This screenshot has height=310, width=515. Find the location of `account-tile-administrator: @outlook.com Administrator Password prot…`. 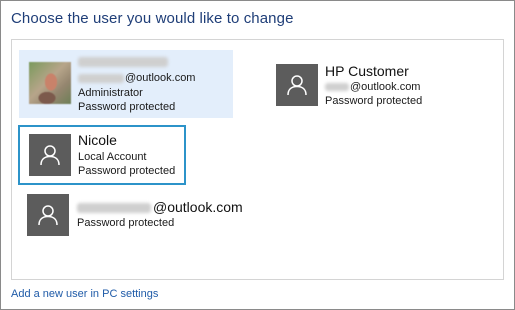

account-tile-administrator: @outlook.com Administrator Password prot… is located at coordinates (126, 84).